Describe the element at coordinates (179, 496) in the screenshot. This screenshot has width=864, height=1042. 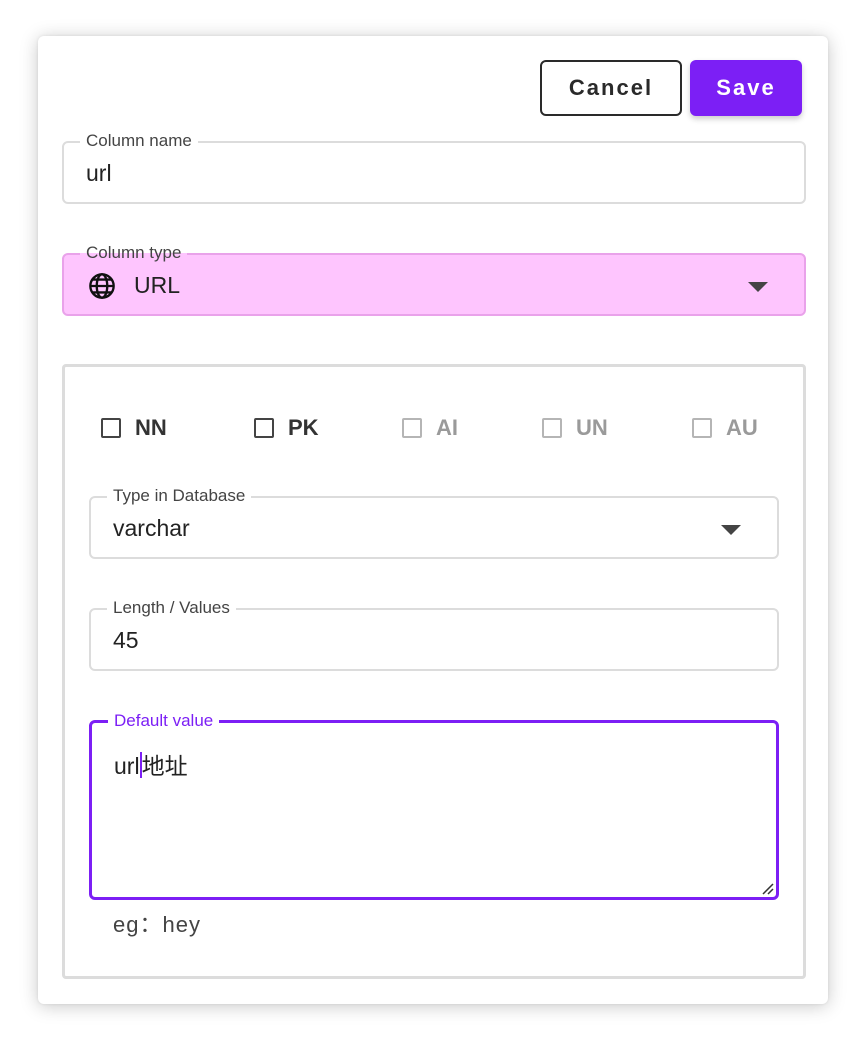
I see `db-type-label: Type in Database` at that location.